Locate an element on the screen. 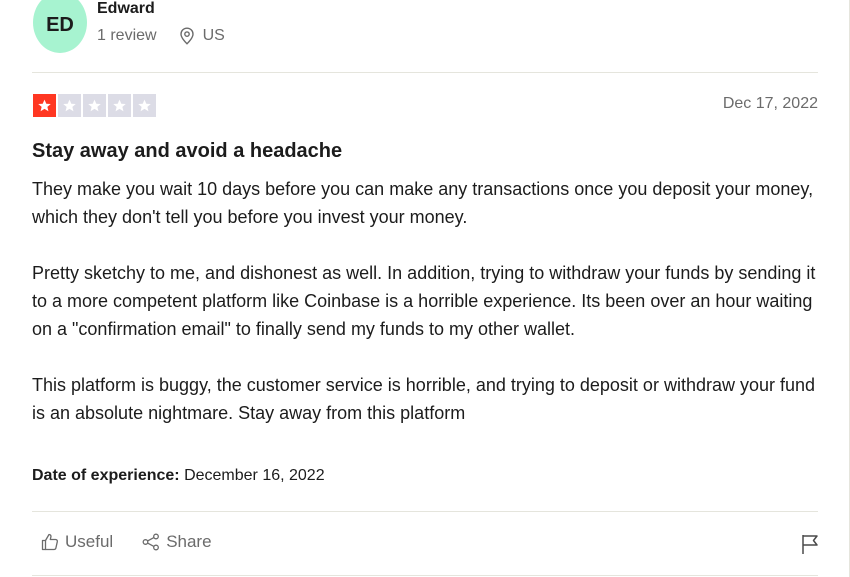  review-actions: Useful Share is located at coordinates (140, 542).